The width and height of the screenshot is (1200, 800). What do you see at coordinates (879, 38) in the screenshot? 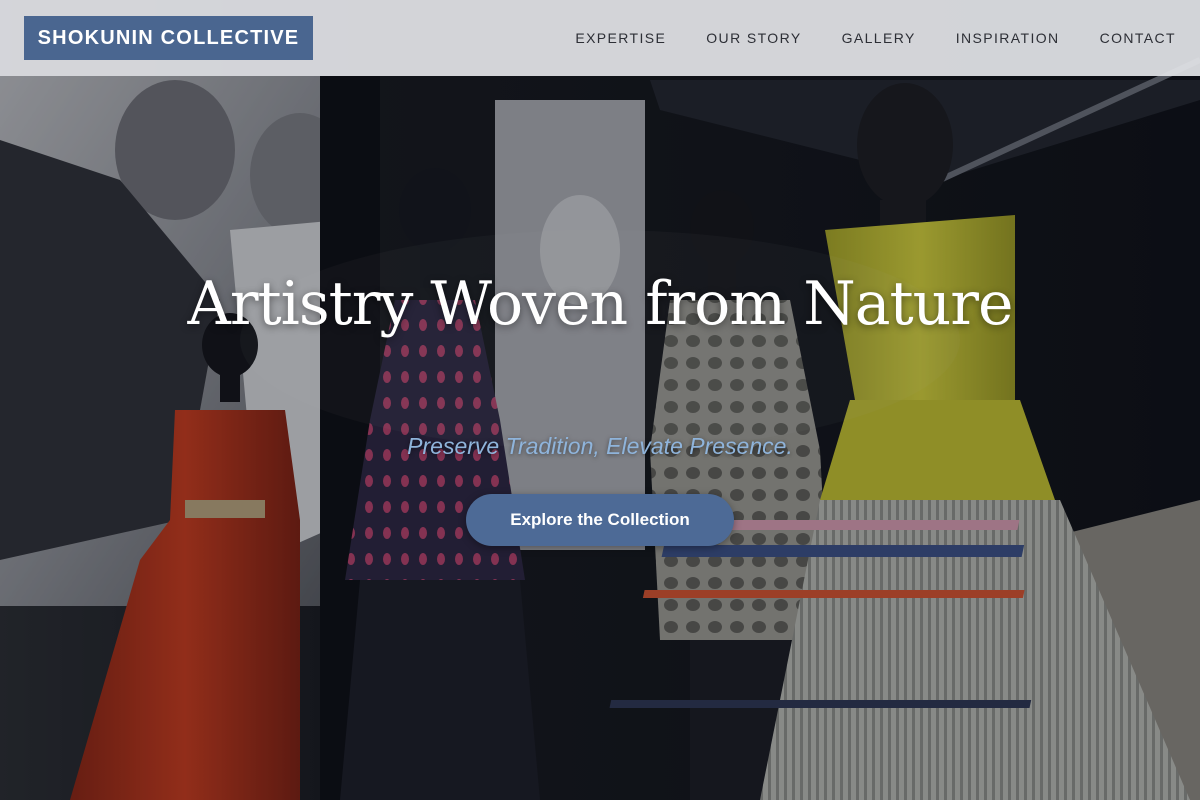
I see `nav-link-gallery: GALLERY` at bounding box center [879, 38].